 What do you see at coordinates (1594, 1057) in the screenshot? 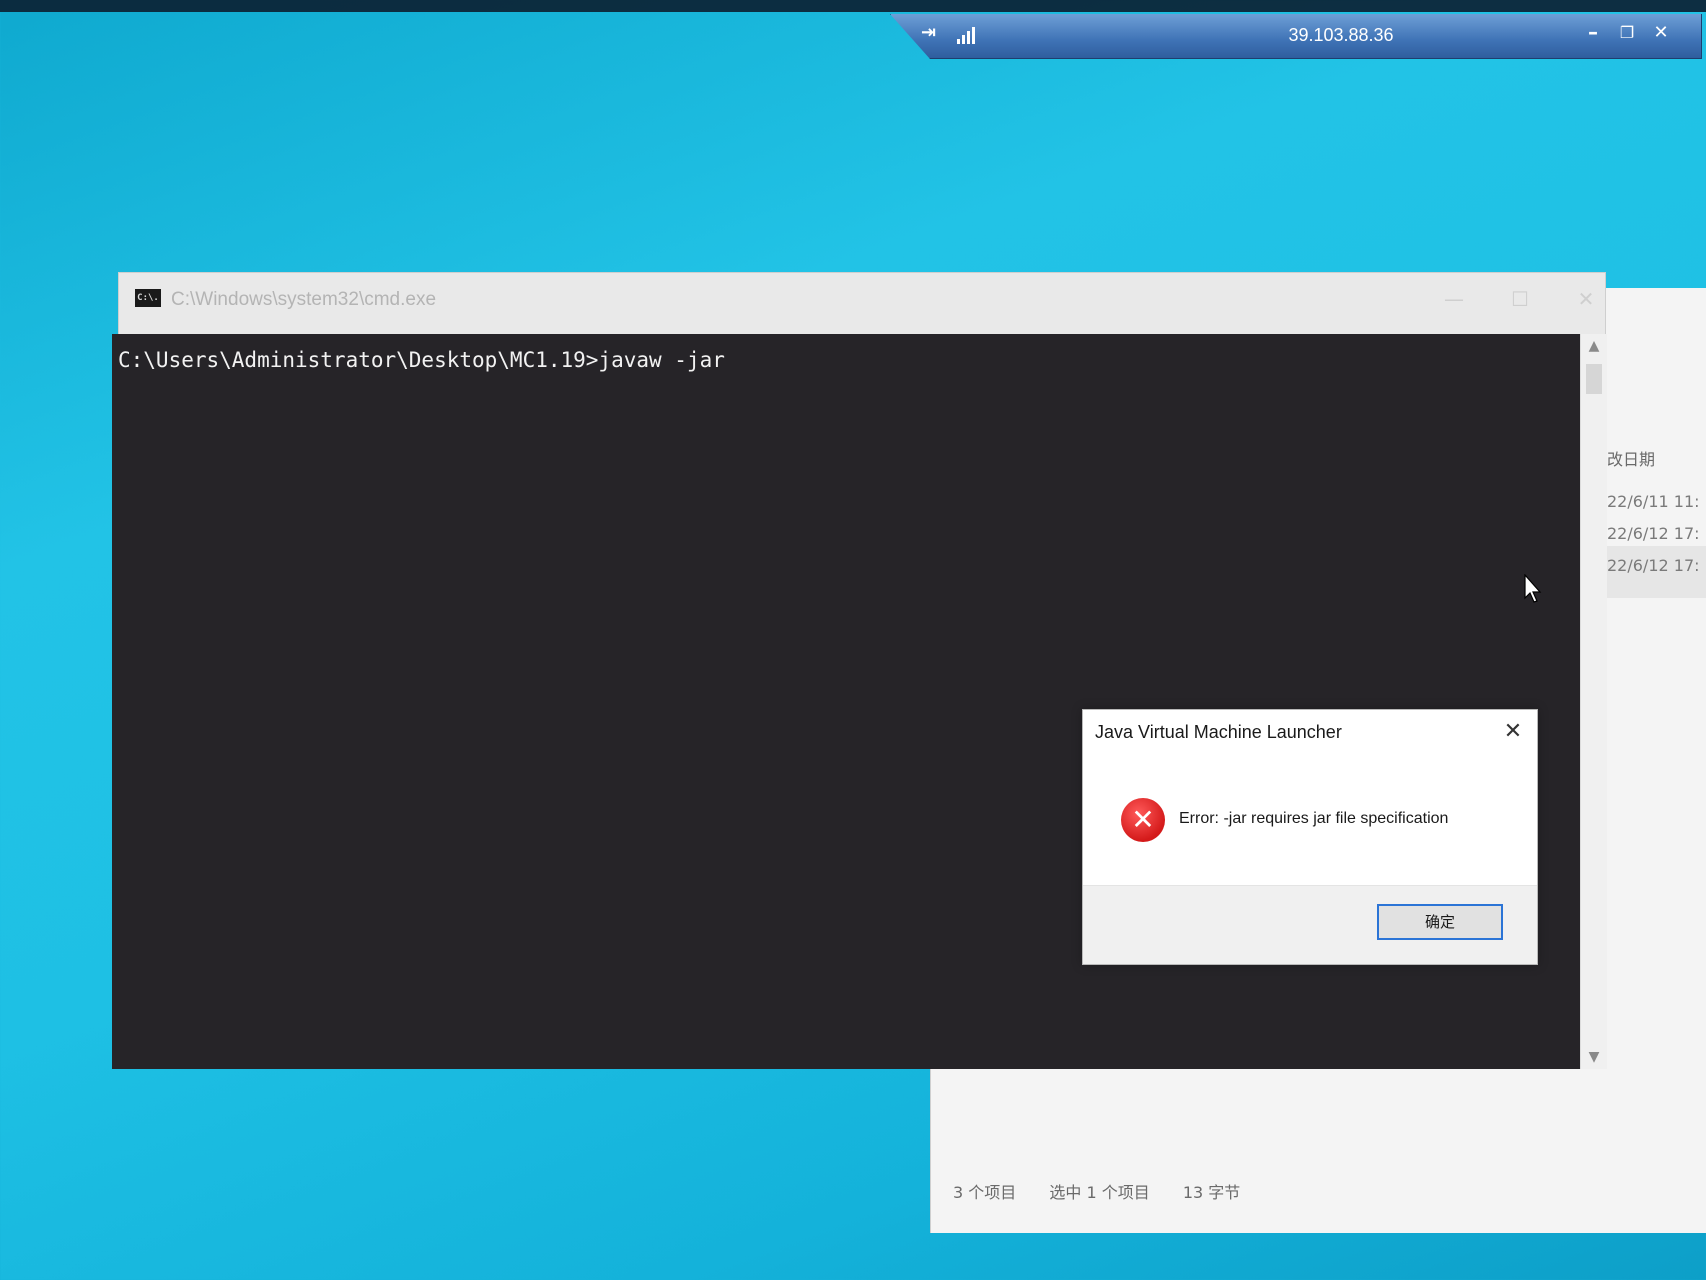
I see `scroll-down-arrow-icon: ▼` at bounding box center [1594, 1057].